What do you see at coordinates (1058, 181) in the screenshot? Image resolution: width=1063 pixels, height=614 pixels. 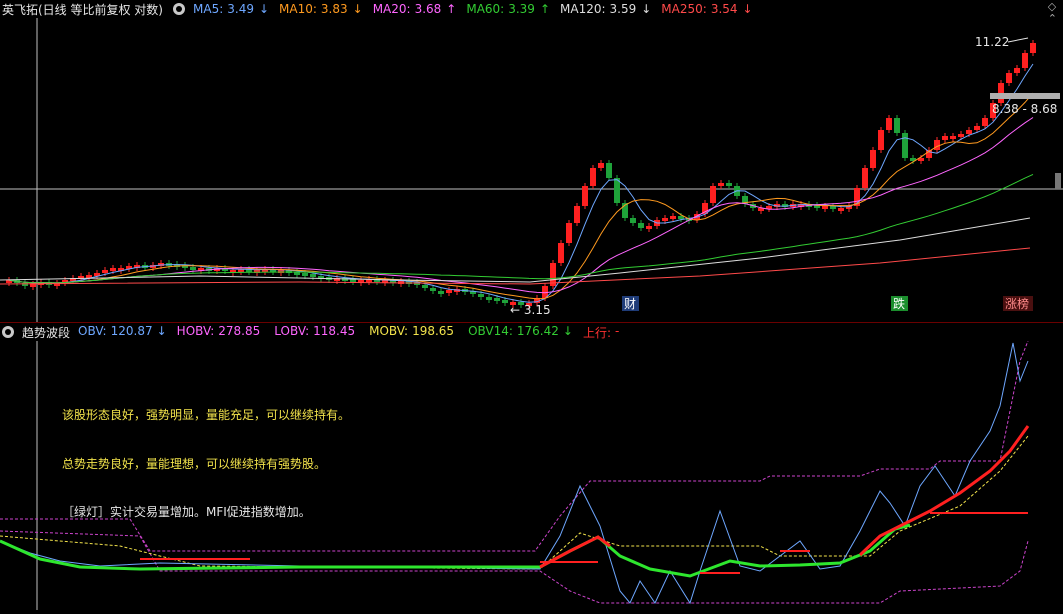 I see `price-scroll-handle` at bounding box center [1058, 181].